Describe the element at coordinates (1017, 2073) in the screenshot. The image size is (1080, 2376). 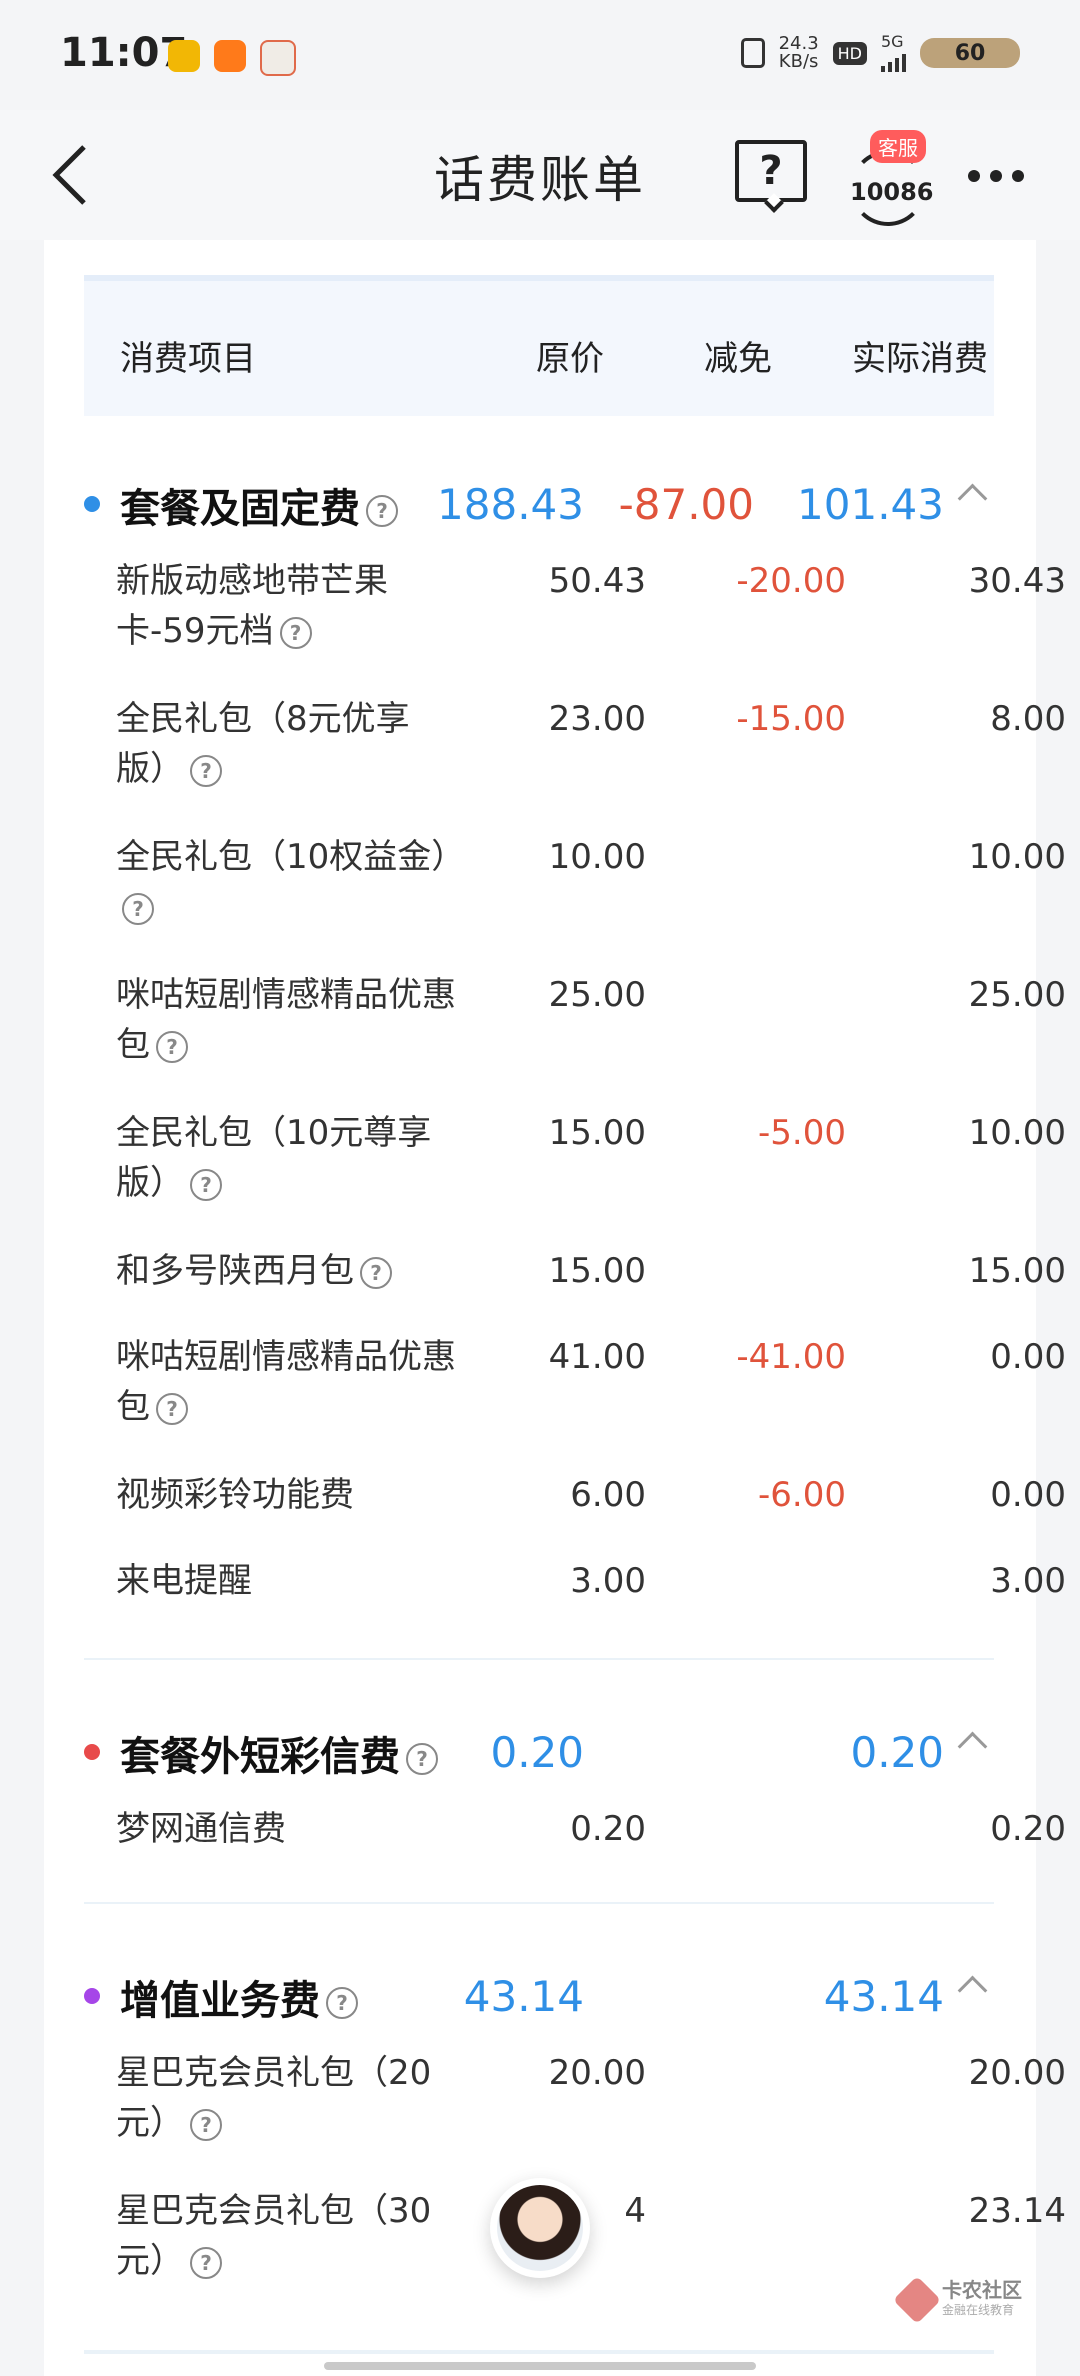
I see `row-actual: 20.00` at that location.